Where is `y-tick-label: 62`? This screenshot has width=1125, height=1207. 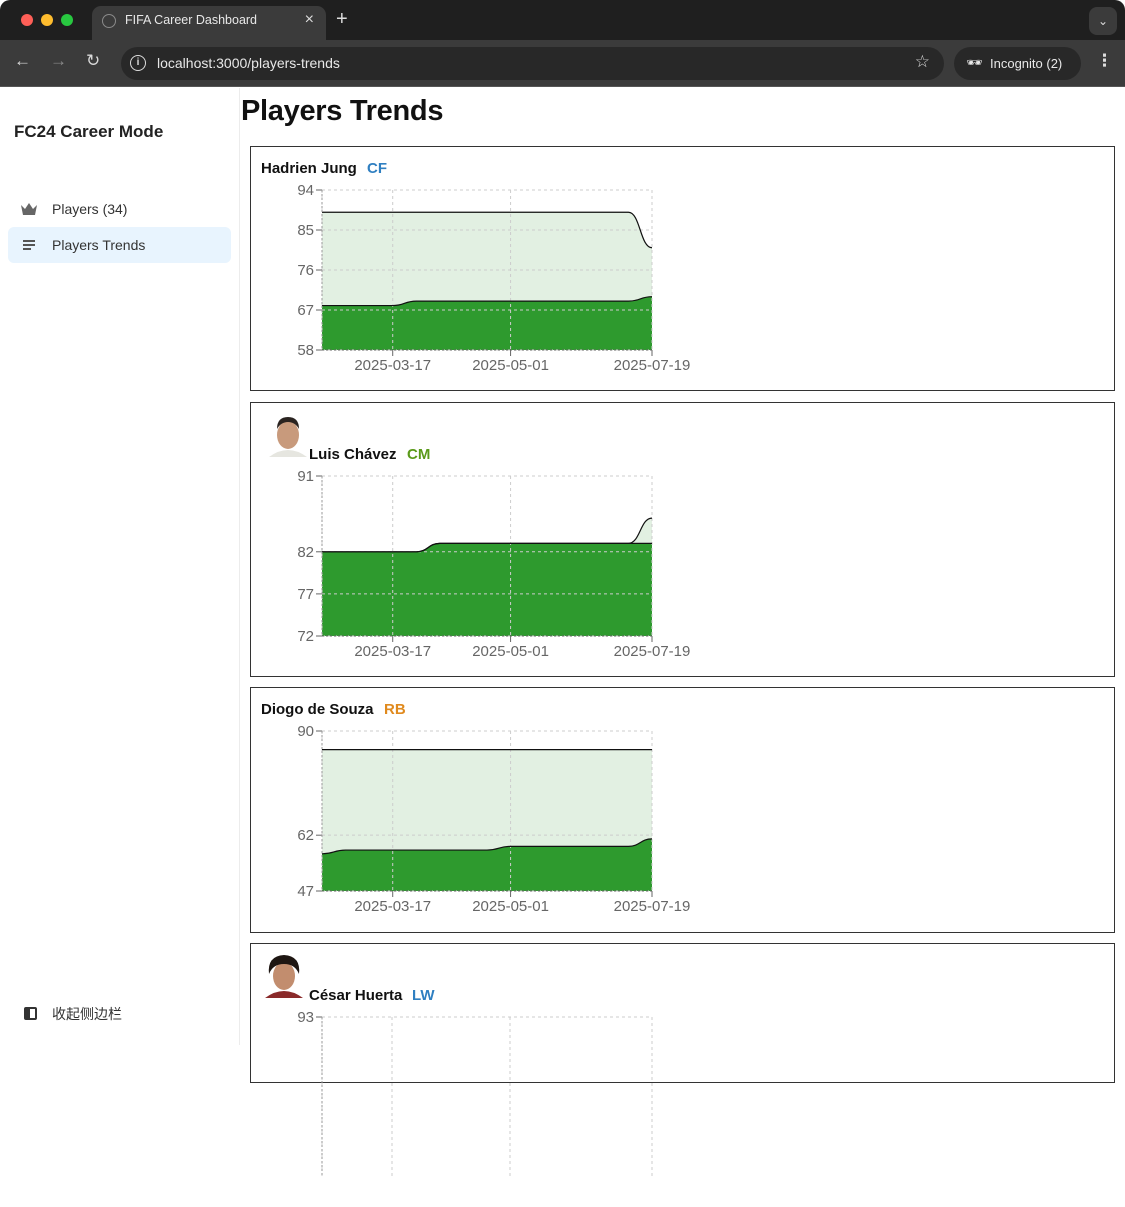 y-tick-label: 62 is located at coordinates (305, 835).